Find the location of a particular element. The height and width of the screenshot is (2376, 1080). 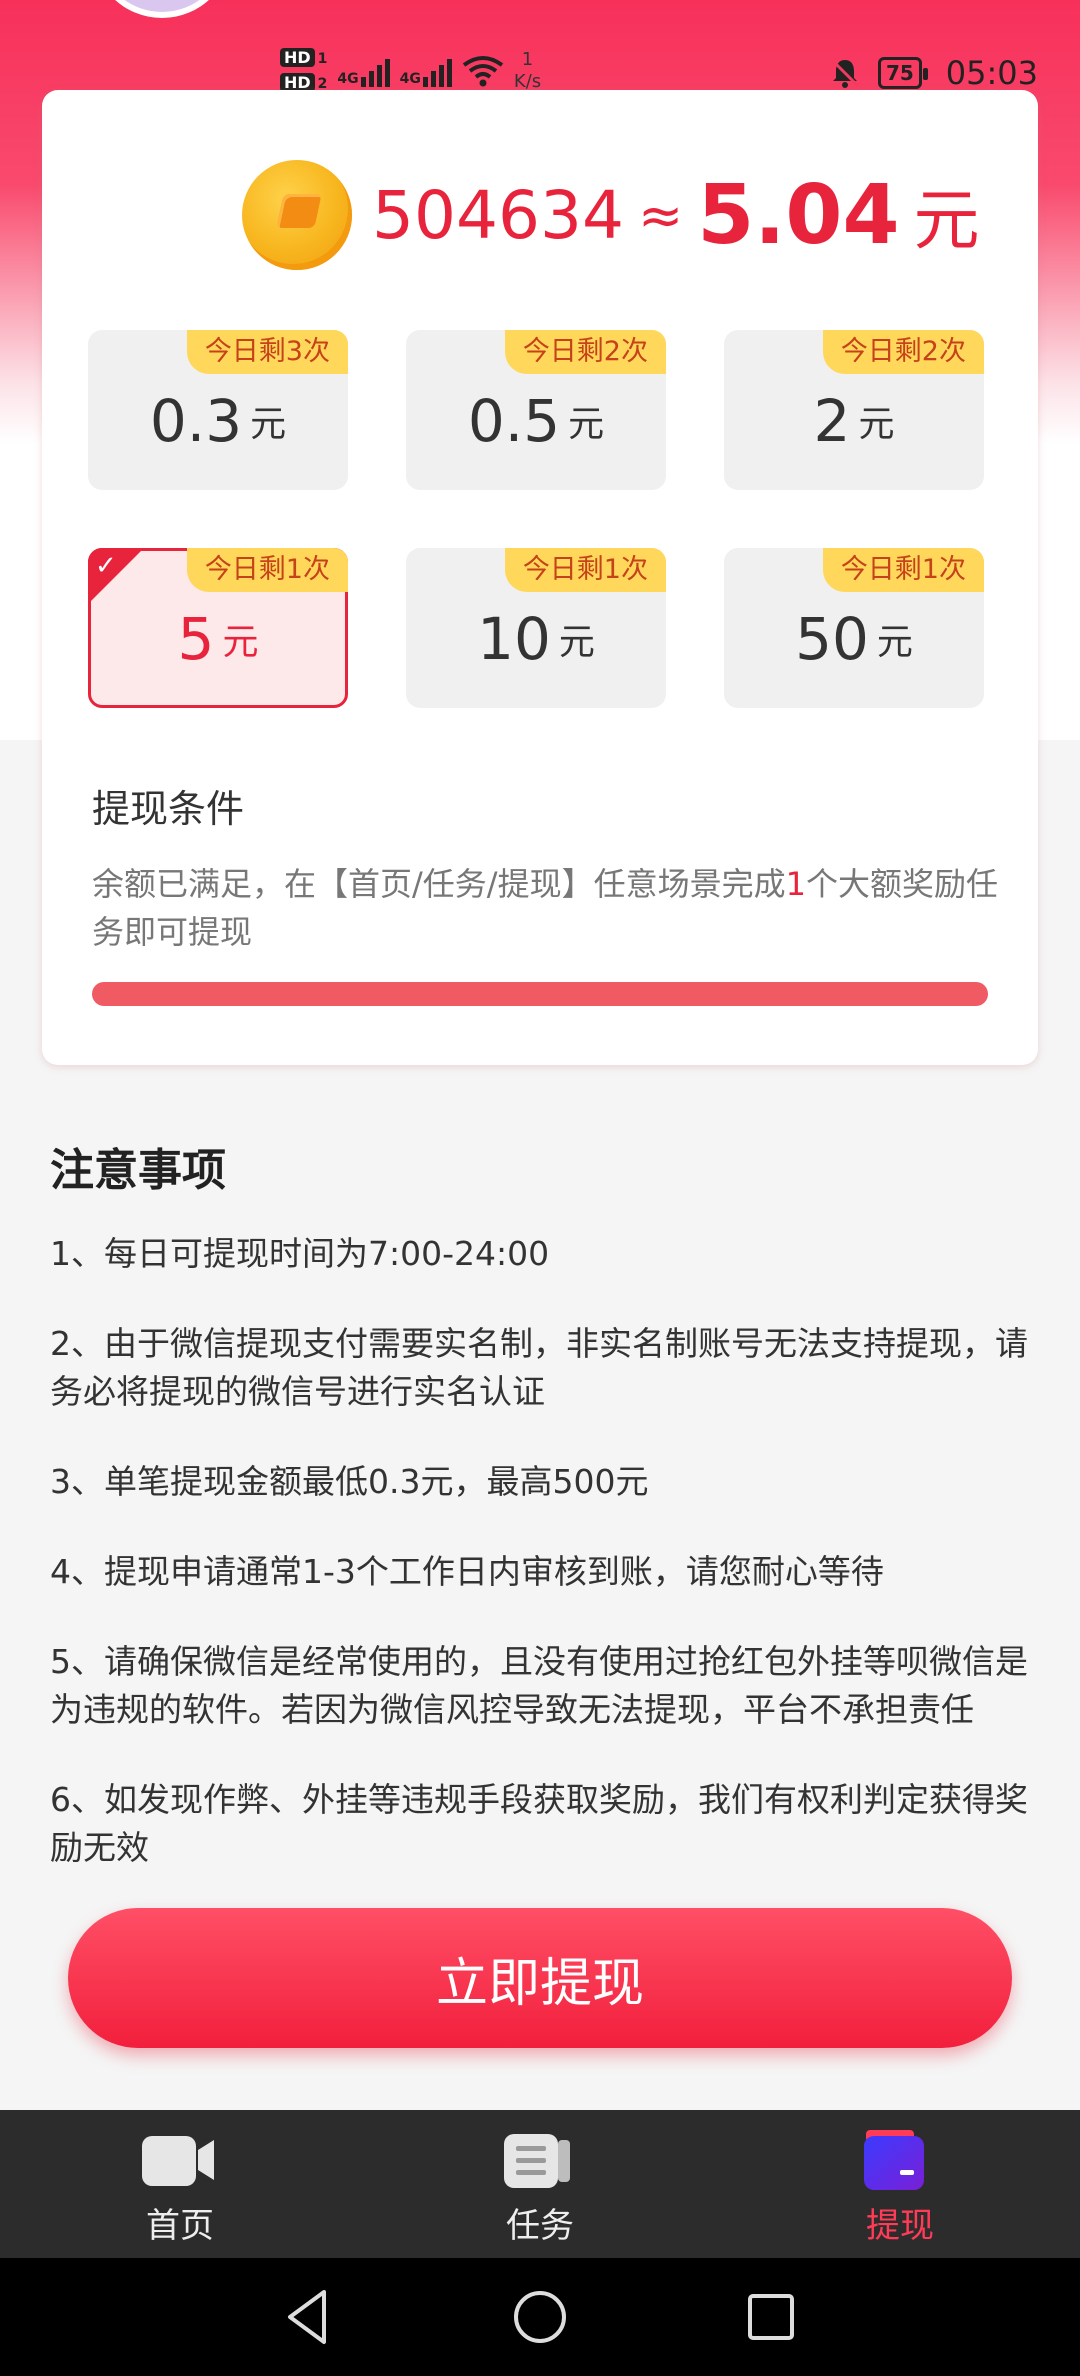

coin-icon is located at coordinates (297, 215).